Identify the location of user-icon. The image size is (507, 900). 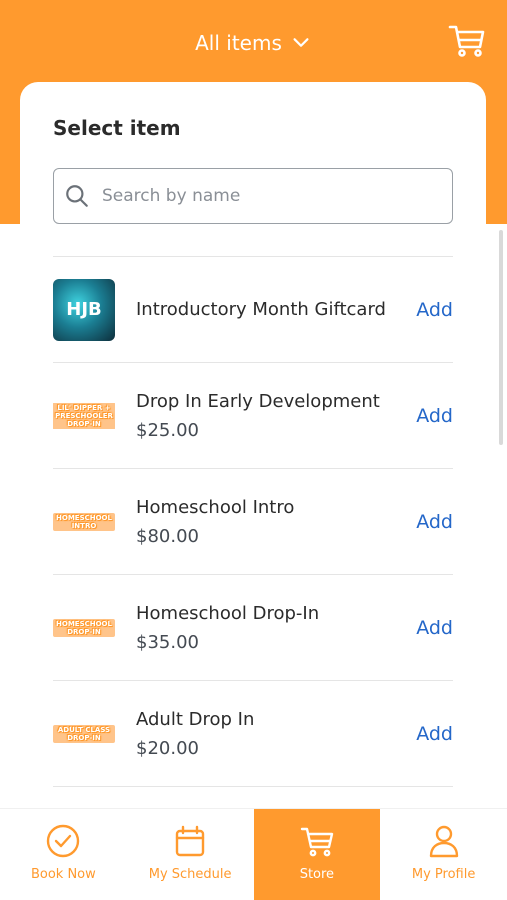
(443, 841).